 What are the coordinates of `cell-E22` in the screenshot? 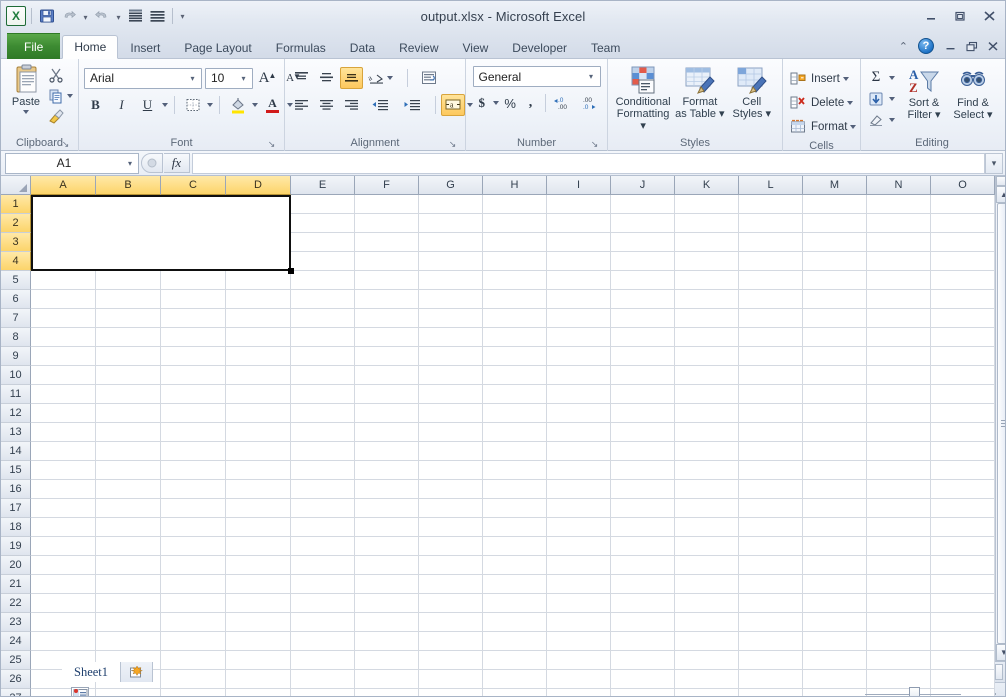 It's located at (323, 603).